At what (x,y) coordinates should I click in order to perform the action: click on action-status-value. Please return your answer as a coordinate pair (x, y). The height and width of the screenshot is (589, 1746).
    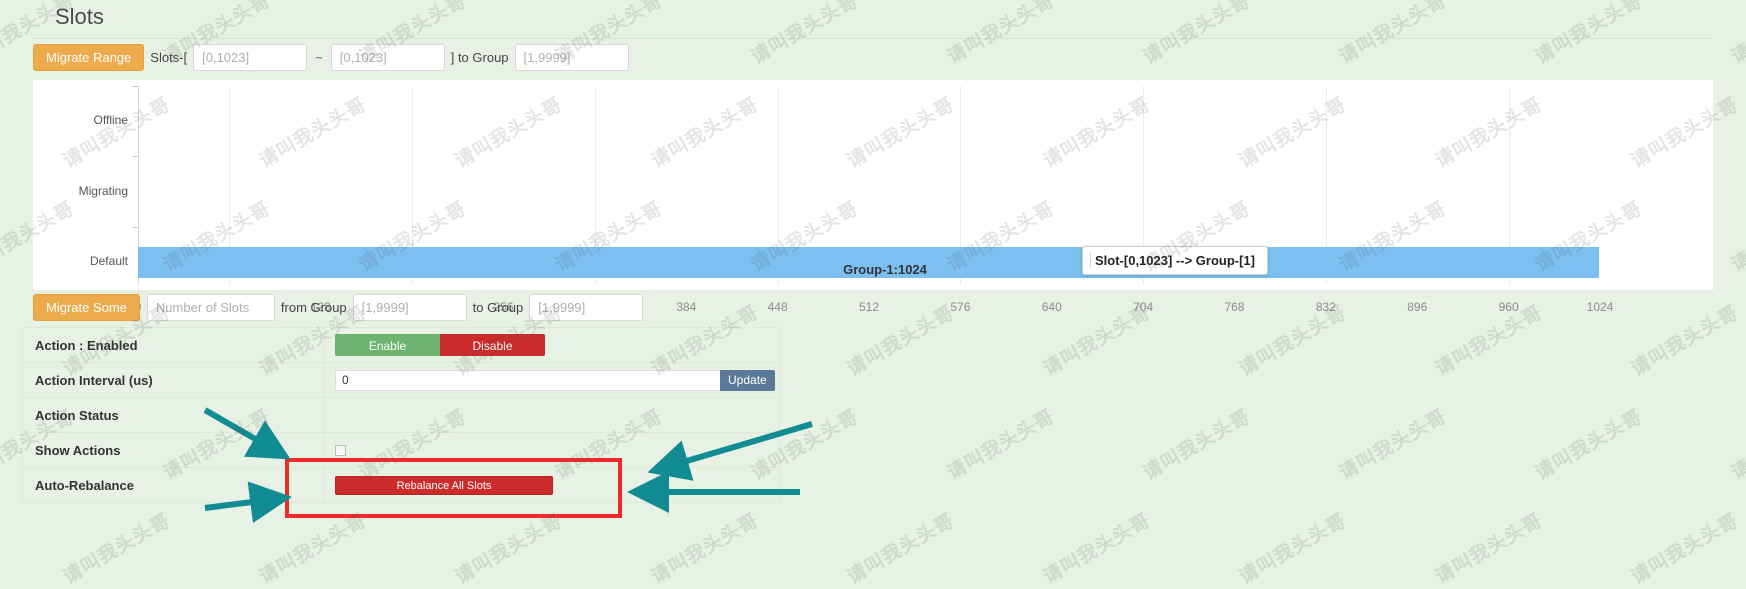
    Looking at the image, I should click on (552, 415).